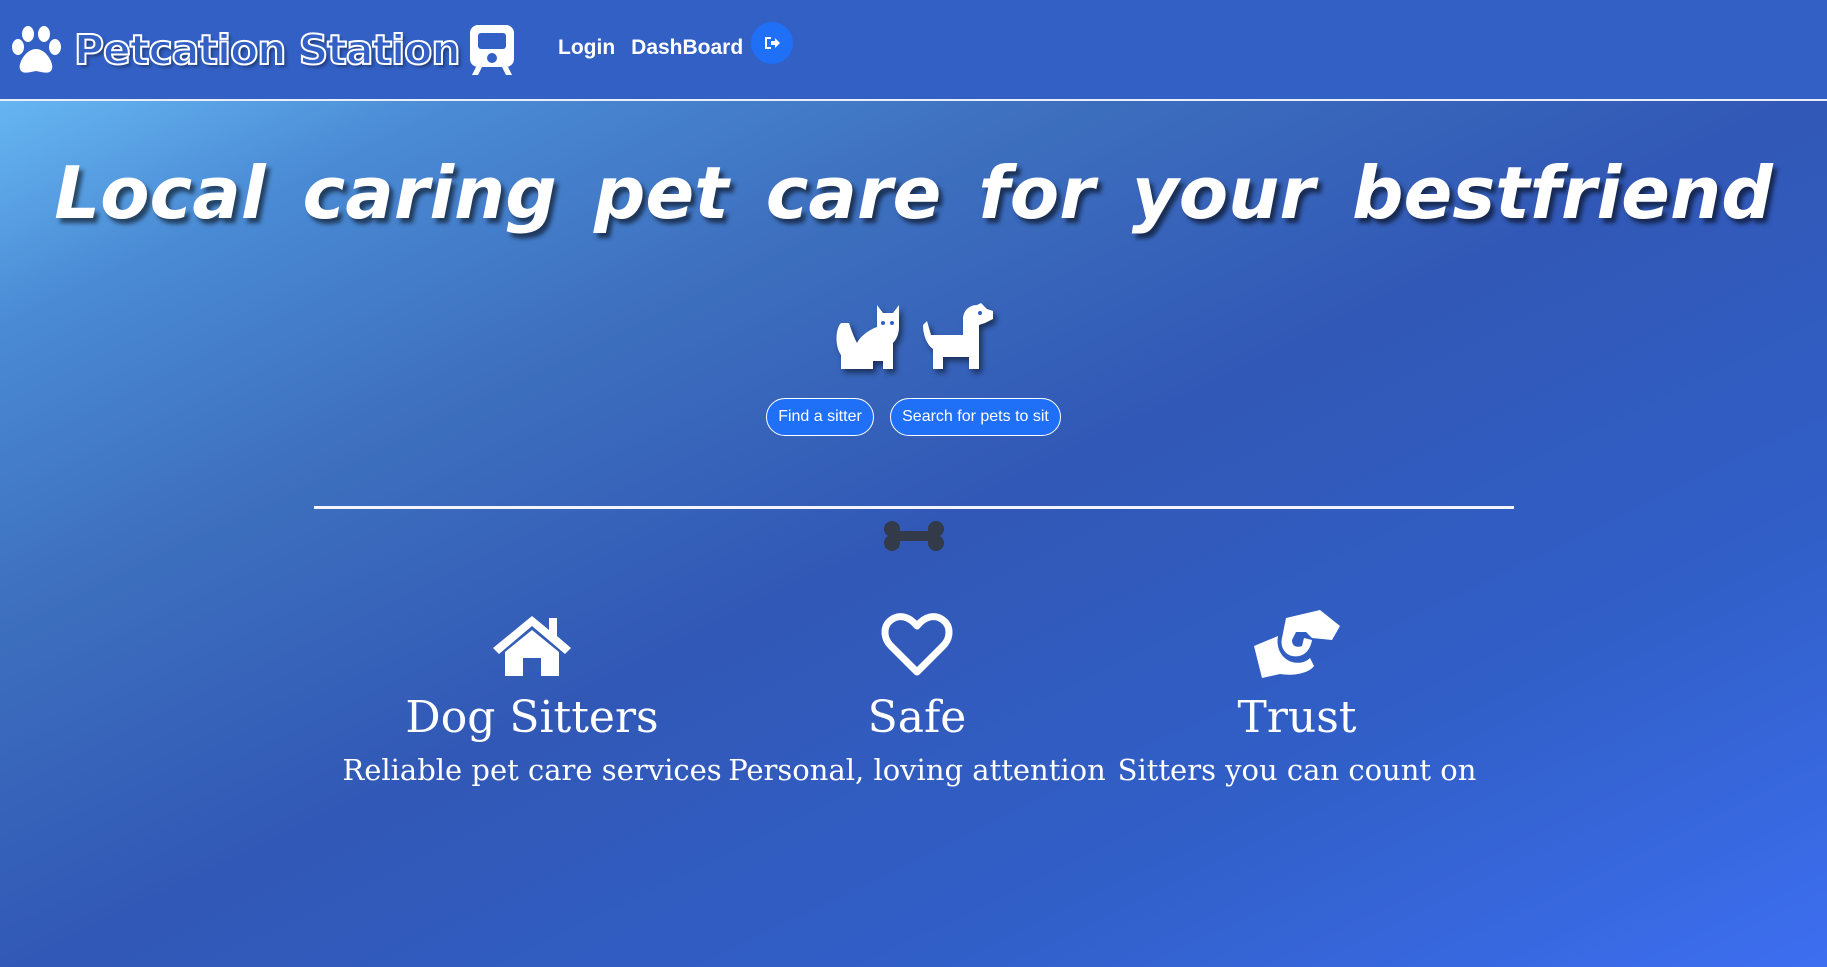 The image size is (1827, 967). Describe the element at coordinates (917, 770) in the screenshot. I see `feature-subtitle: Personal, loving attention` at that location.